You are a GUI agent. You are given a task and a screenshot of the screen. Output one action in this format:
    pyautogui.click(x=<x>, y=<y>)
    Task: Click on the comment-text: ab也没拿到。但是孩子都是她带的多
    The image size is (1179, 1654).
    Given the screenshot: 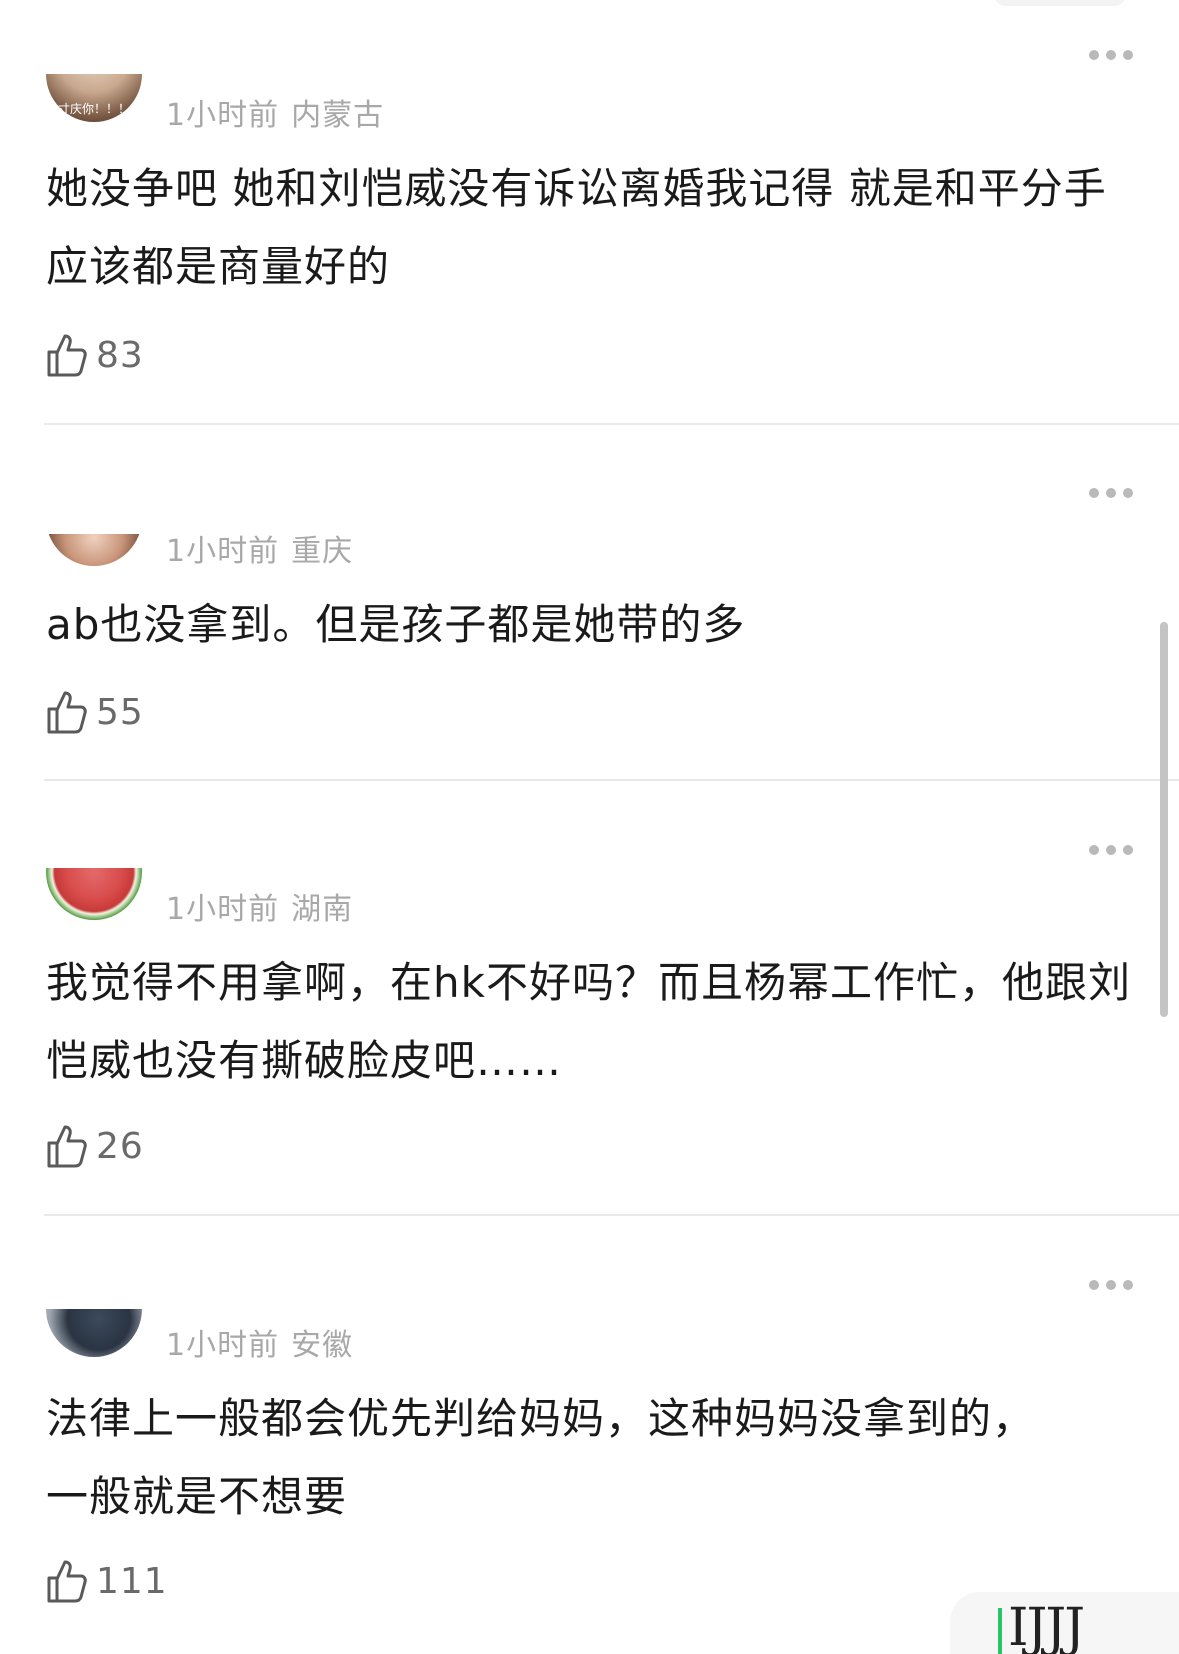 What is the action you would take?
    pyautogui.click(x=396, y=624)
    